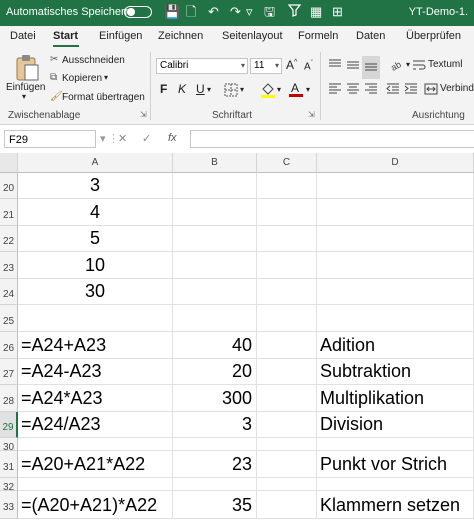 The height and width of the screenshot is (525, 474). Describe the element at coordinates (9, 292) in the screenshot. I see `row-header: 24` at that location.